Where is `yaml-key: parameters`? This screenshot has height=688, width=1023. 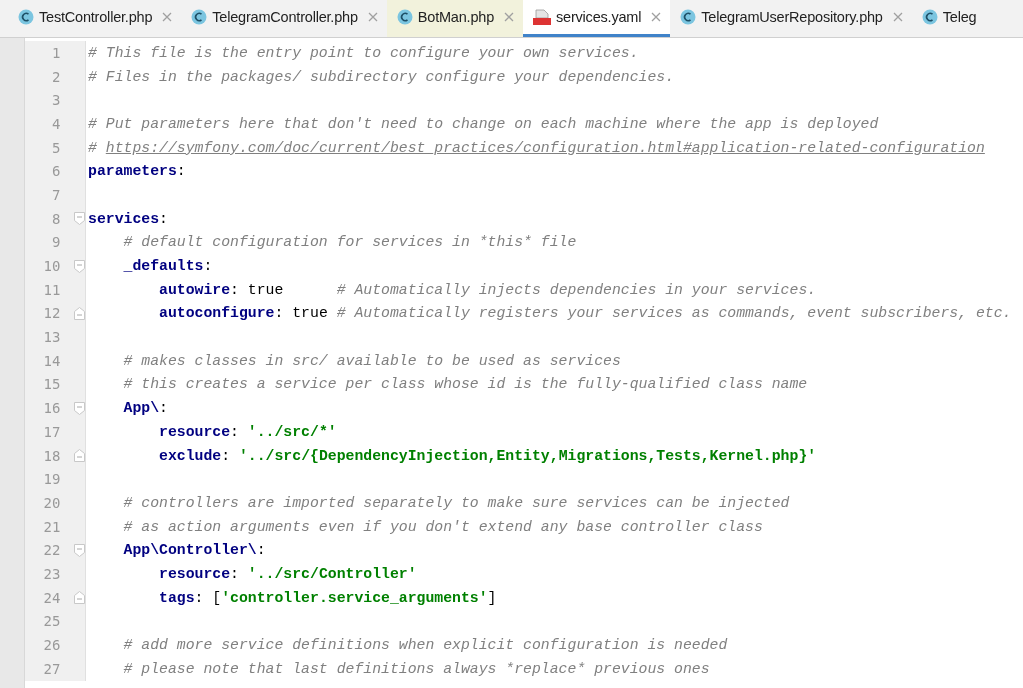 yaml-key: parameters is located at coordinates (132, 171).